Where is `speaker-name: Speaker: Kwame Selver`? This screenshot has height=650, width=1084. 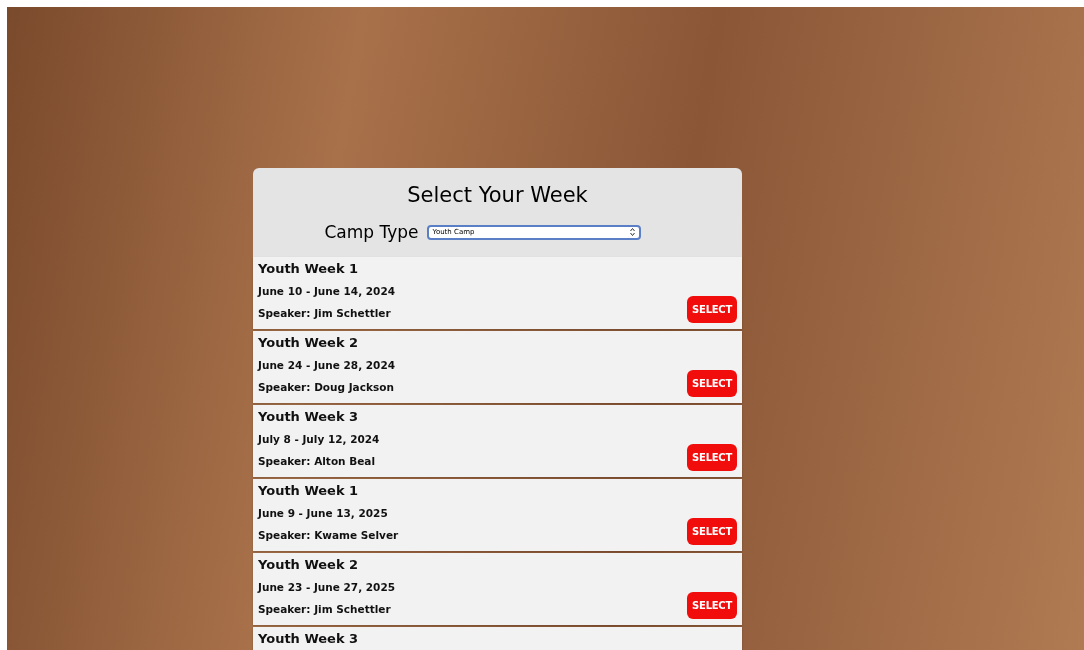 speaker-name: Speaker: Kwame Selver is located at coordinates (328, 535).